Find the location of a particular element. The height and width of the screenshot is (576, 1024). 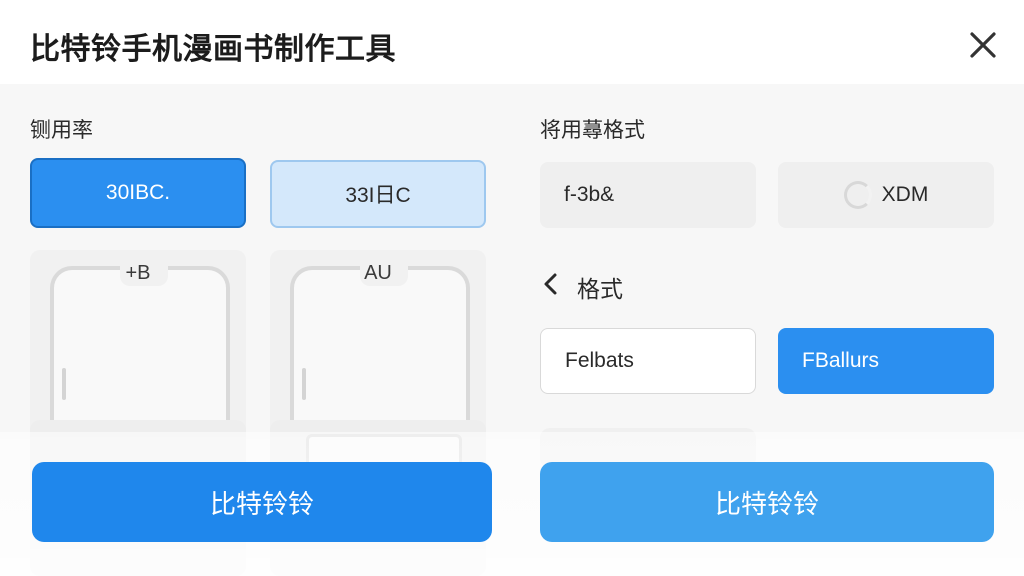

format-option-2: FBallurs is located at coordinates (886, 361).